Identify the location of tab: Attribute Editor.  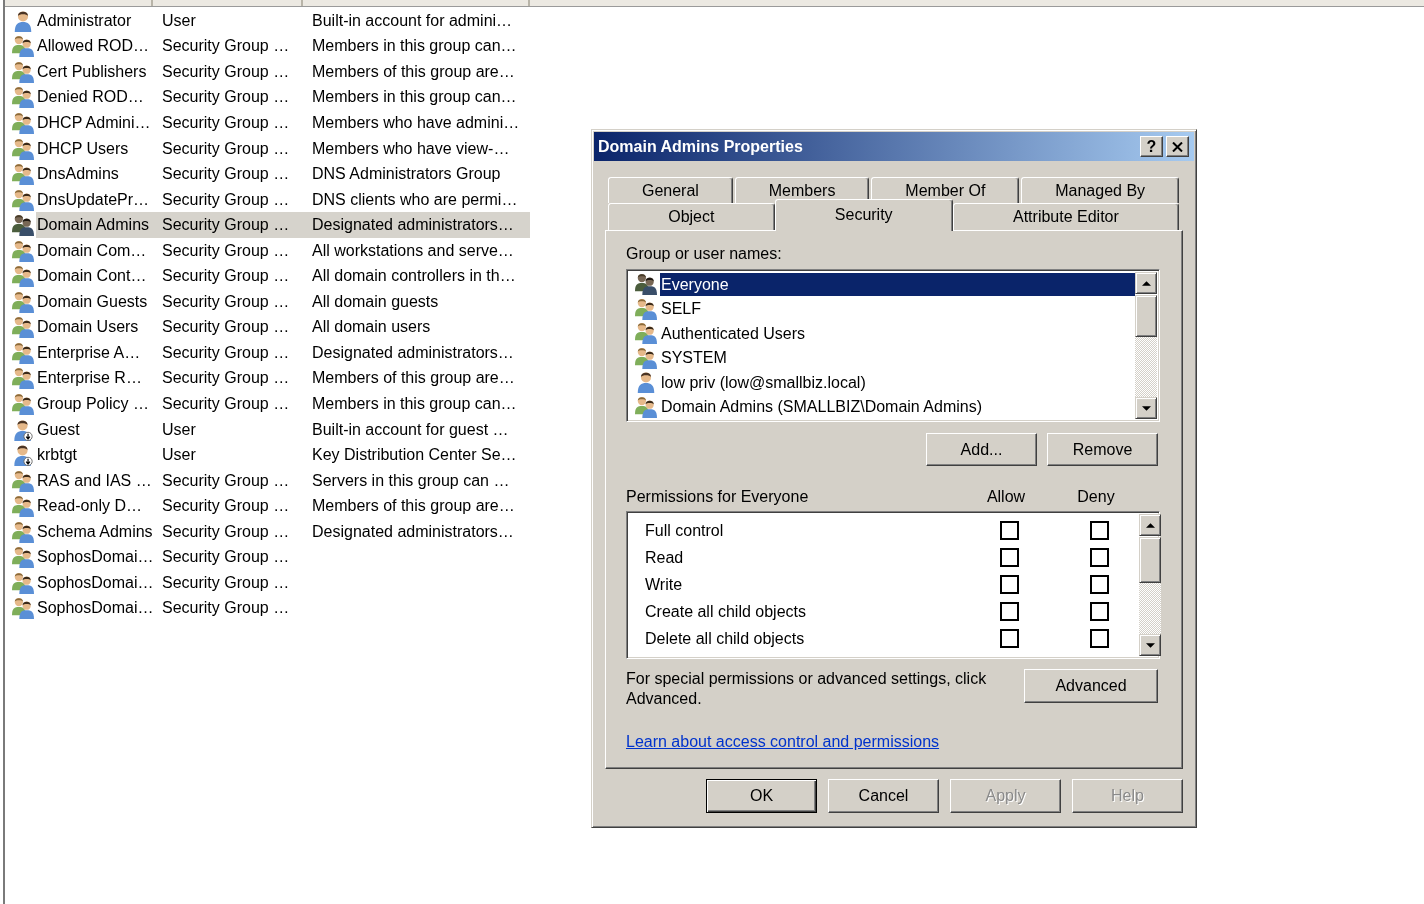
(1065, 216).